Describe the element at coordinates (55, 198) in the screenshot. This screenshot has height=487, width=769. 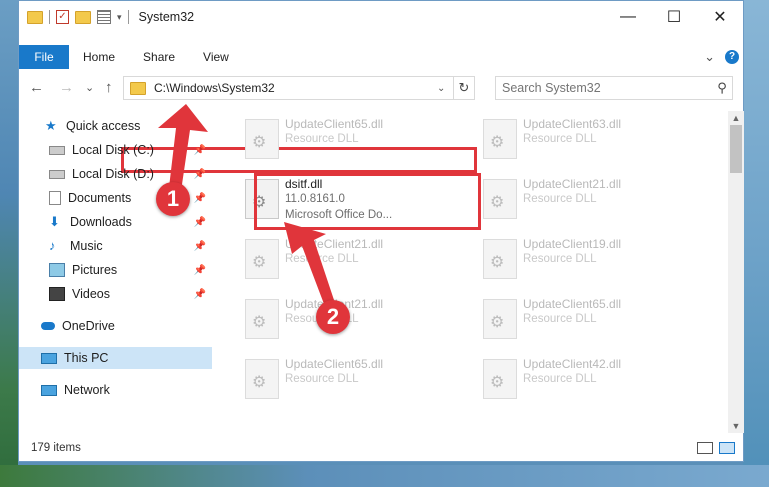
I see `documents-icon` at that location.